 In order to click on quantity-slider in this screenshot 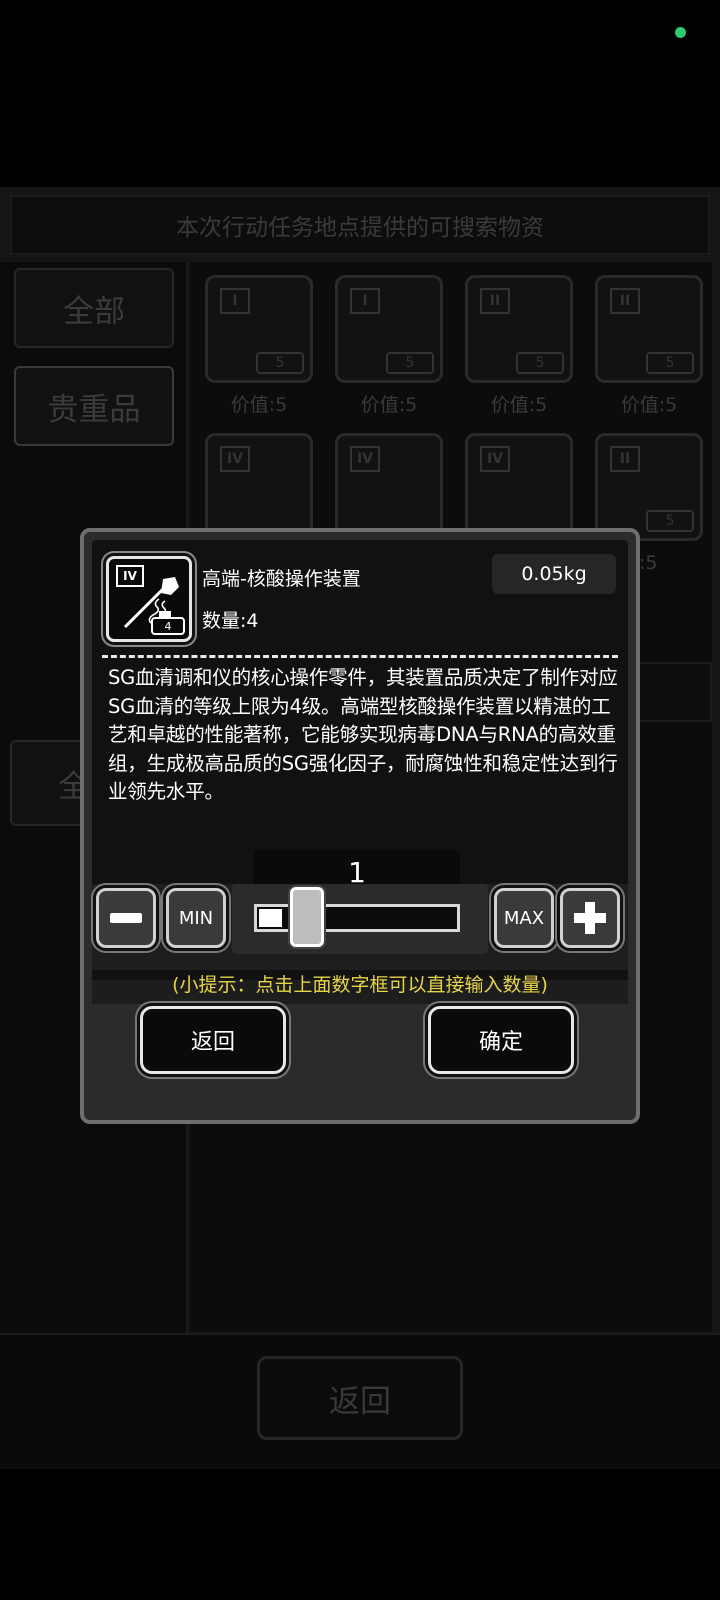, I will do `click(357, 918)`.